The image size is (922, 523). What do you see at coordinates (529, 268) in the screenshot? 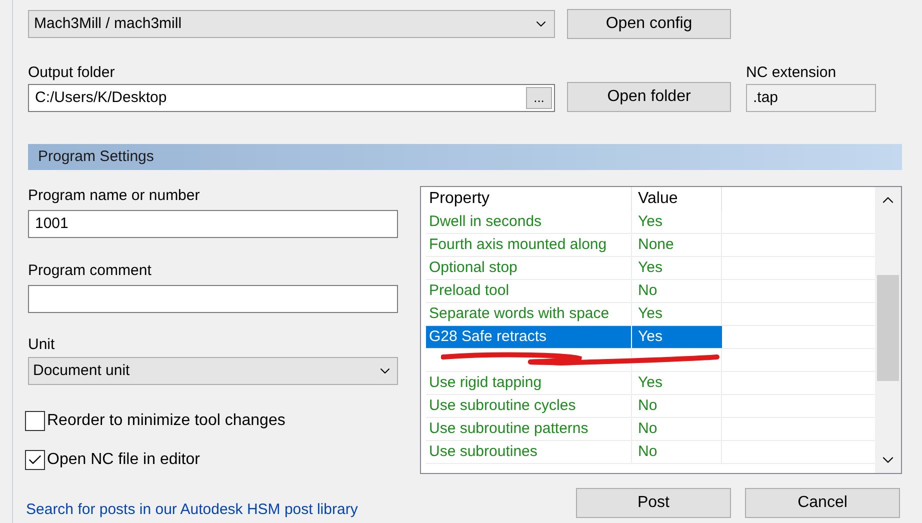
I see `table-cell: Optional stop` at bounding box center [529, 268].